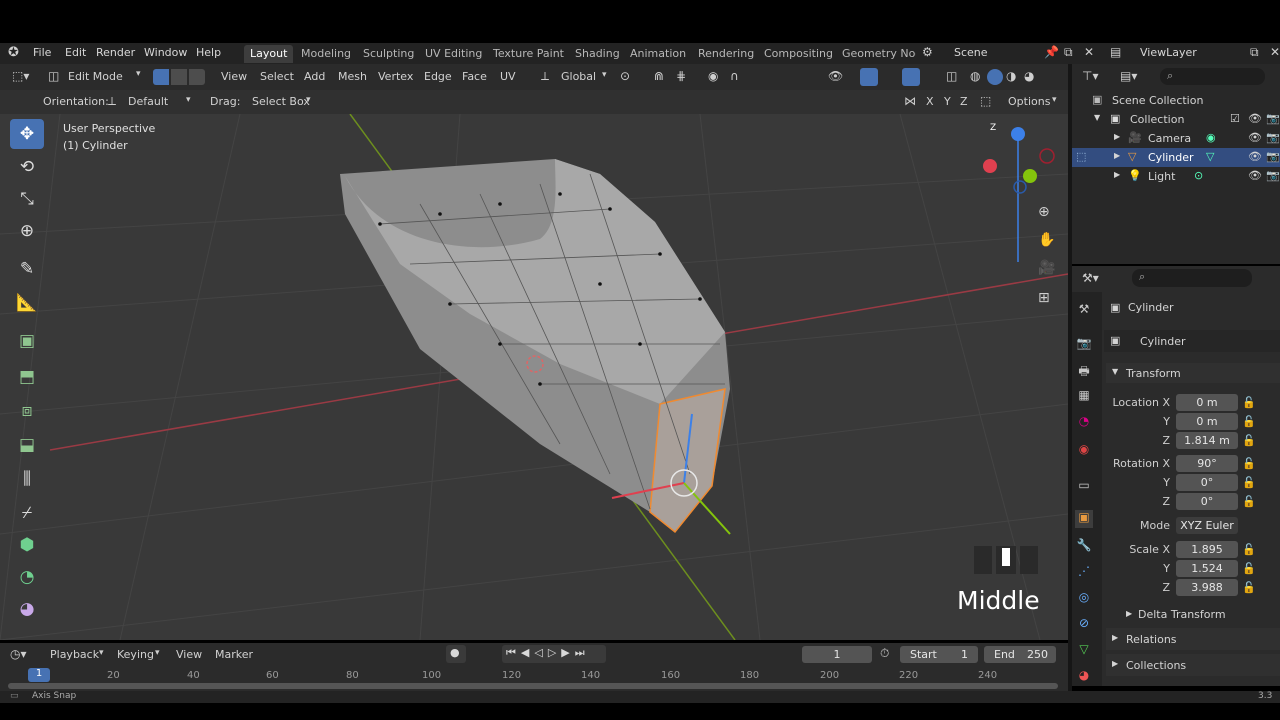  I want to click on playhead: 1, so click(39, 675).